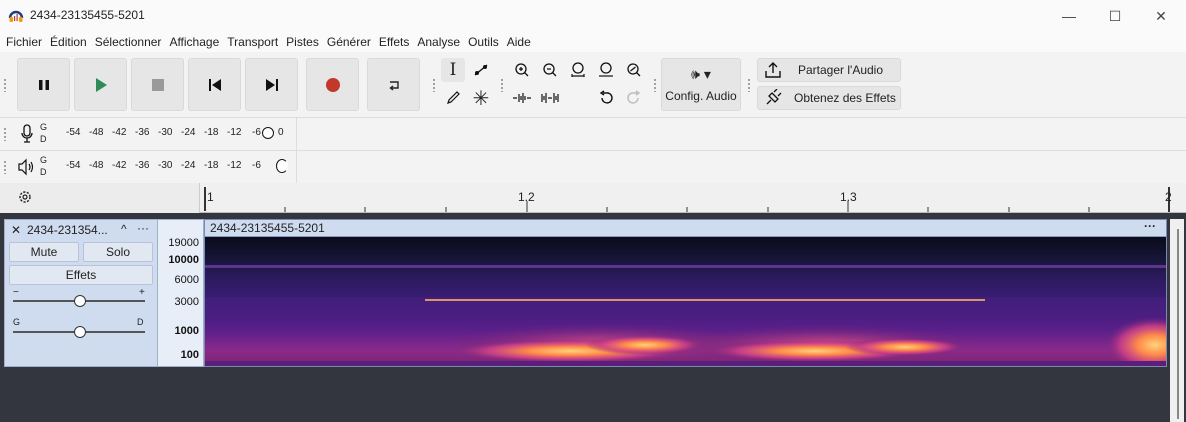  What do you see at coordinates (96, 132) in the screenshot?
I see `meter-tick: -48` at bounding box center [96, 132].